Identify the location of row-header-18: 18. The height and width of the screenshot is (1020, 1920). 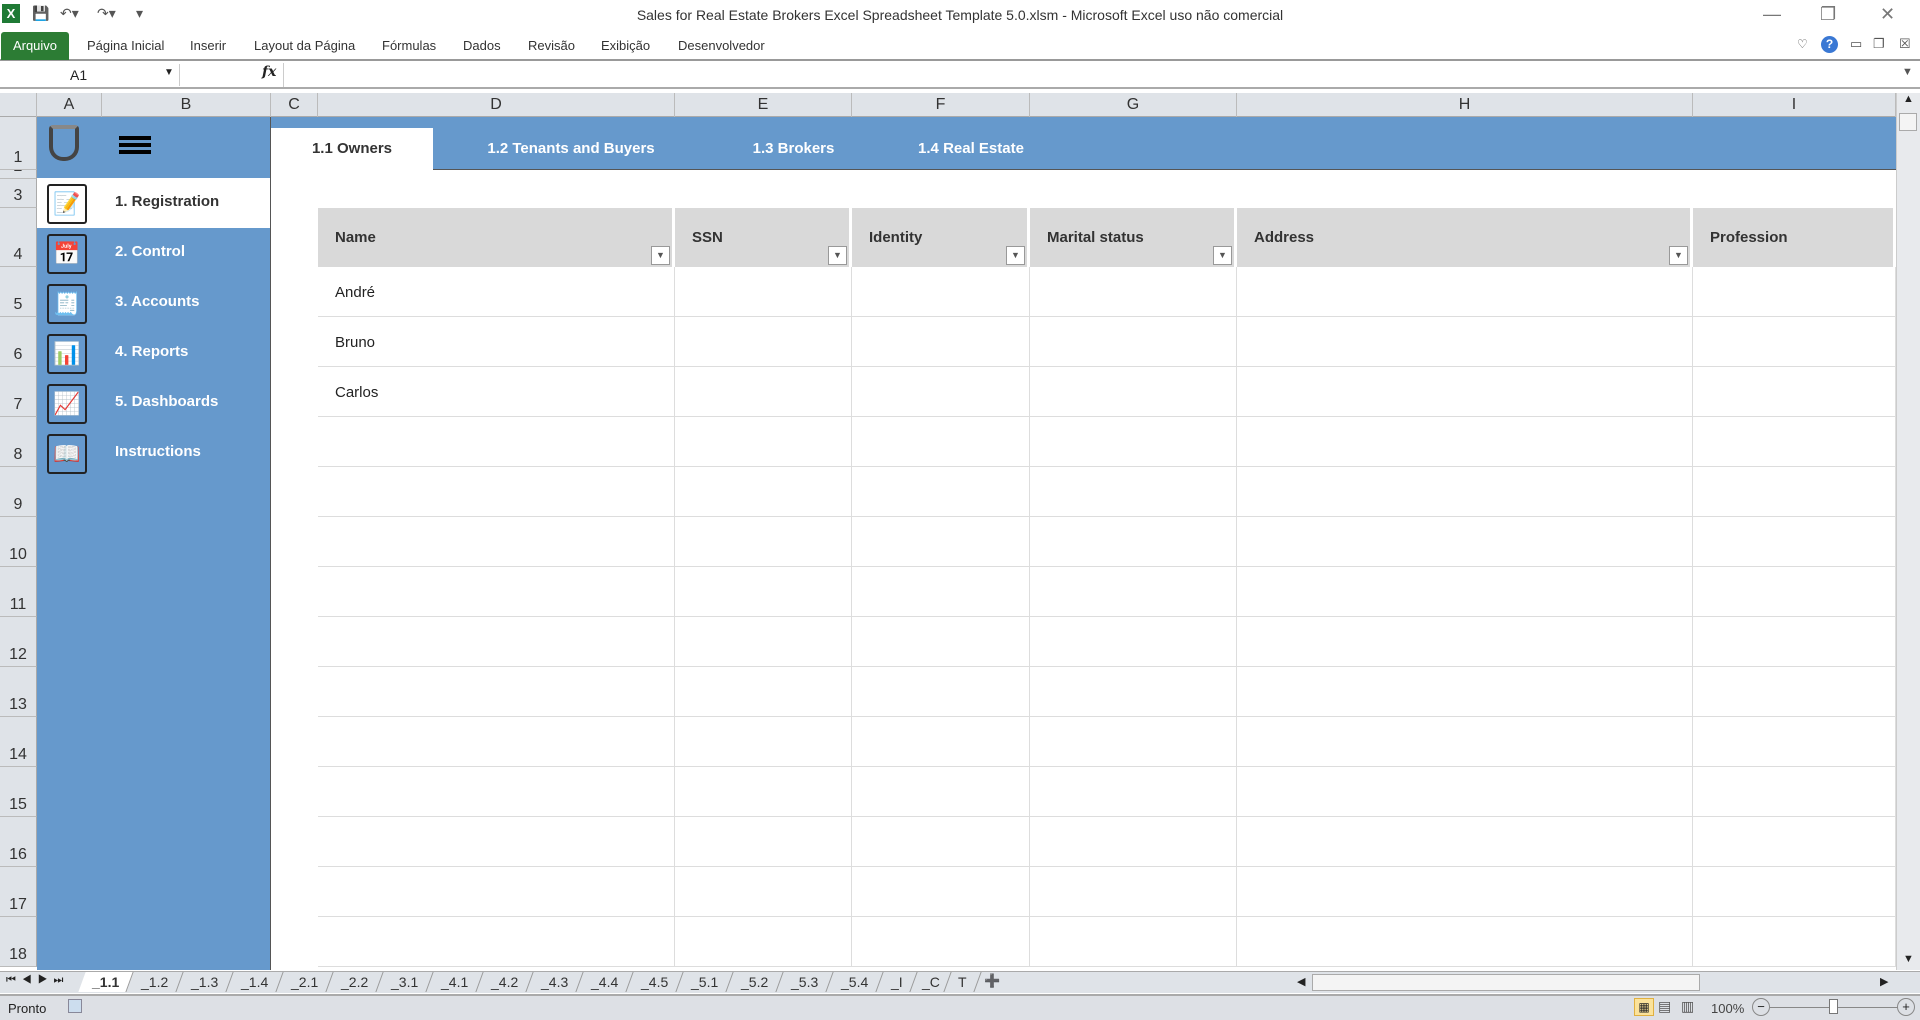
(18, 942).